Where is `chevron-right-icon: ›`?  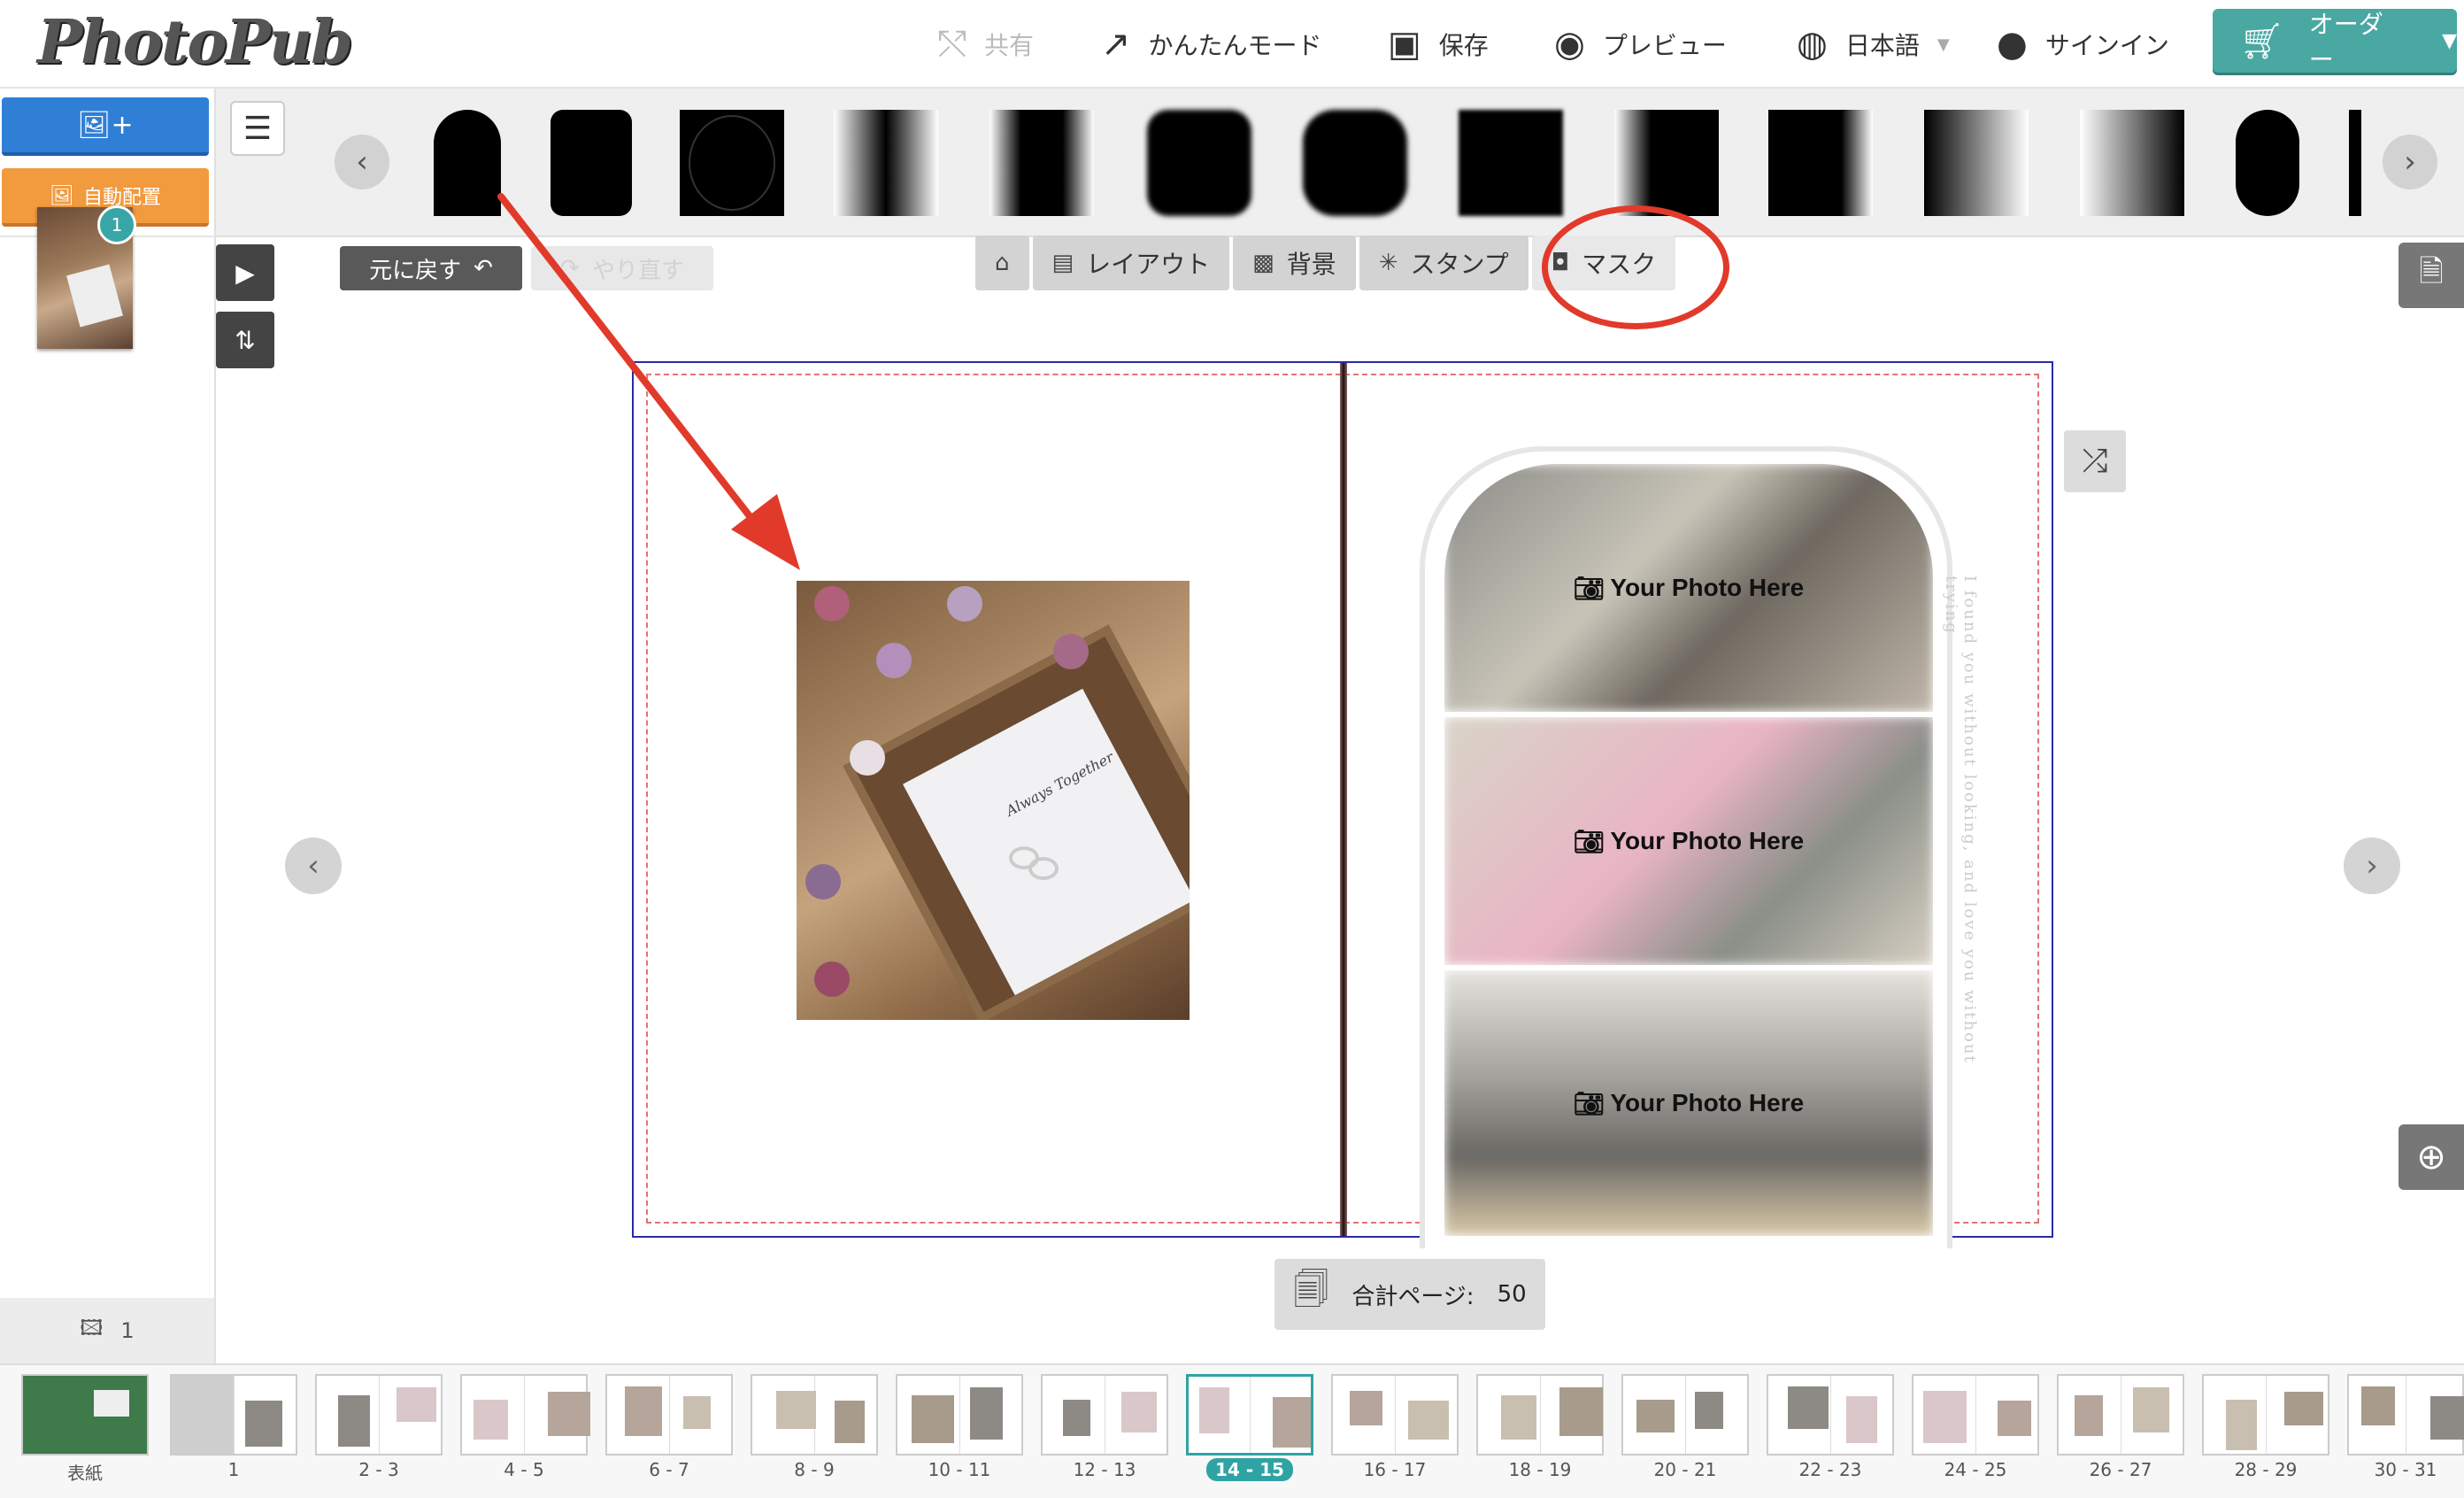
chevron-right-icon: › is located at coordinates (2372, 866).